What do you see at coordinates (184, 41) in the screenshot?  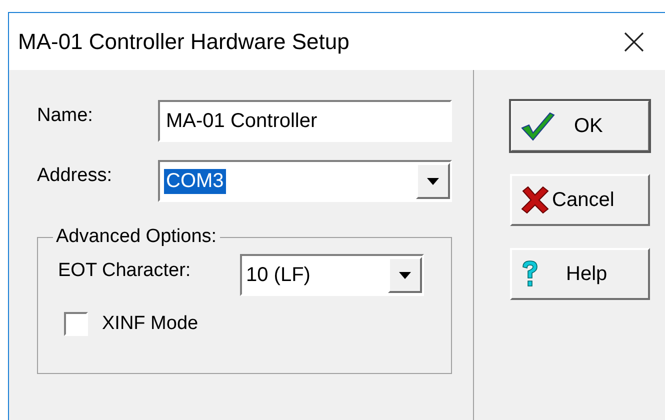 I see `window-title: MA-01 Controller Hardware Setup` at bounding box center [184, 41].